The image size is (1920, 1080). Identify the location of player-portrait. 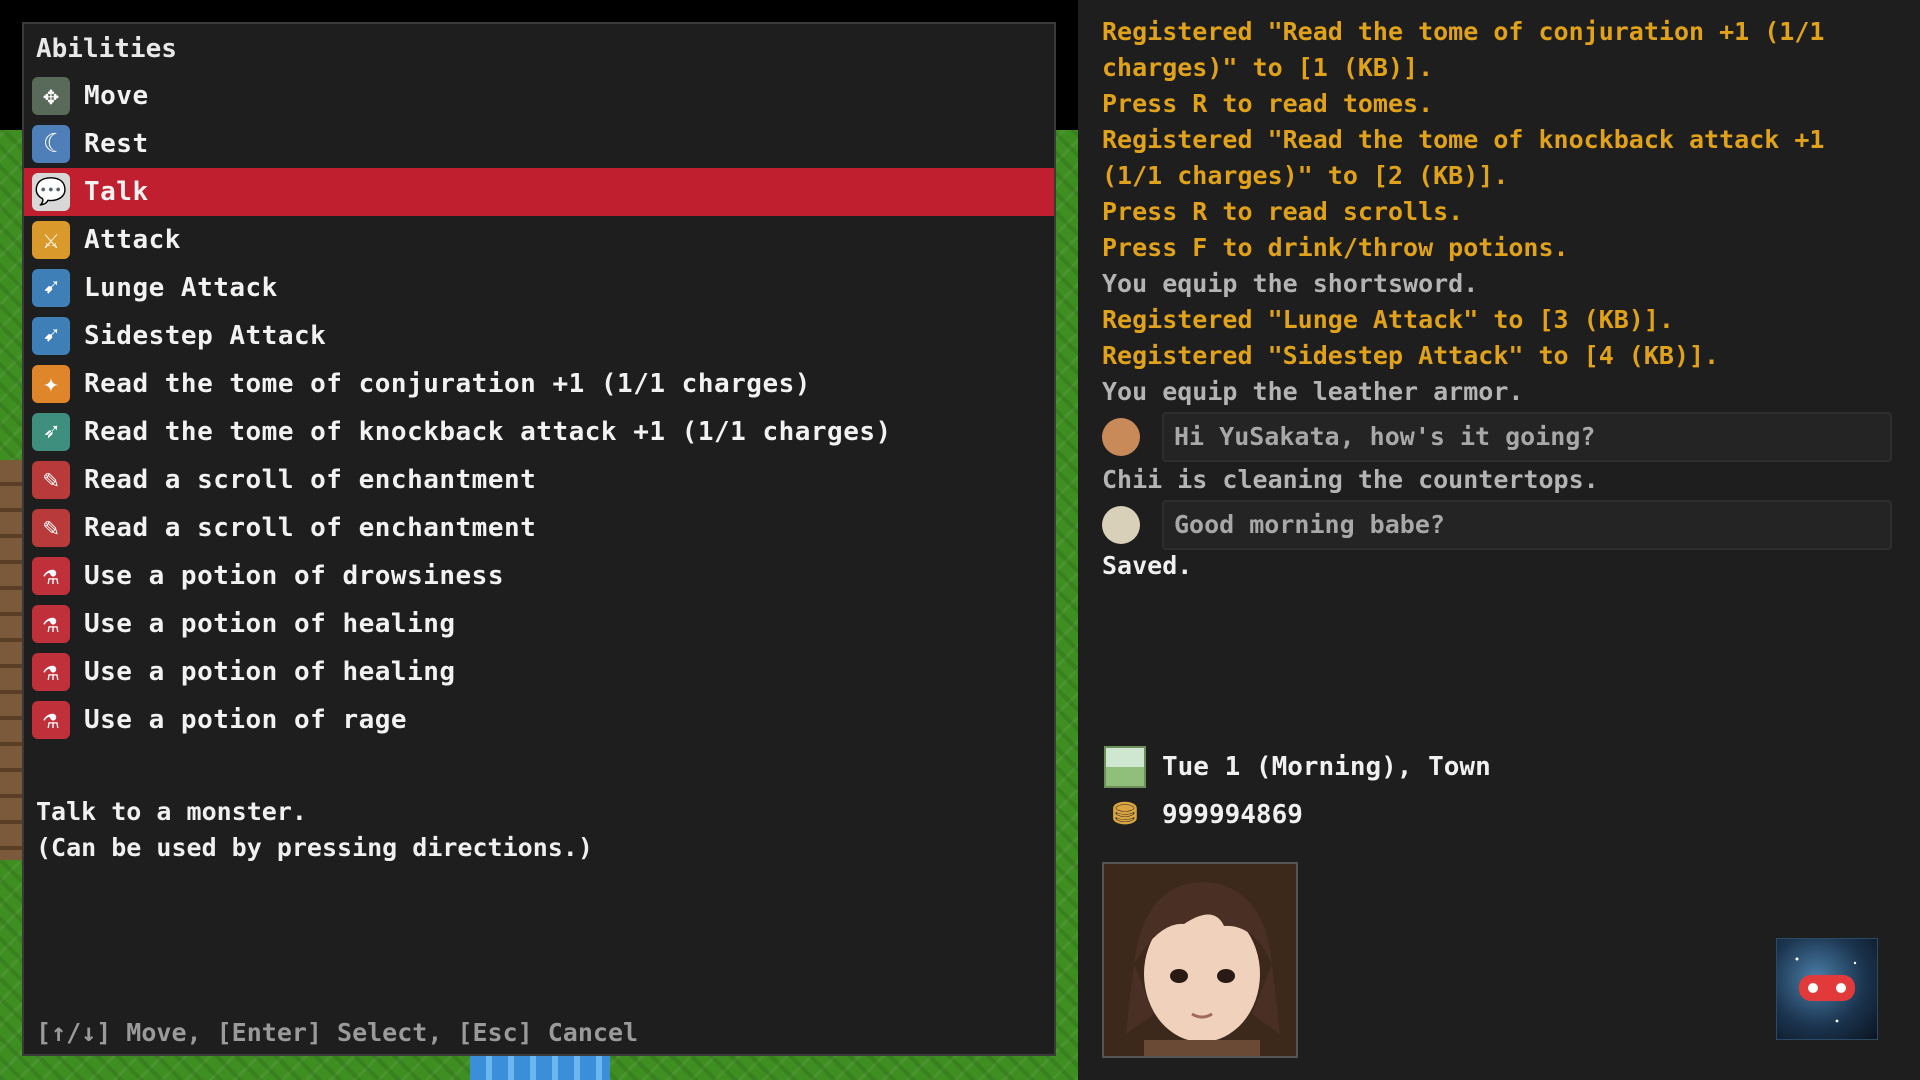
(1200, 960).